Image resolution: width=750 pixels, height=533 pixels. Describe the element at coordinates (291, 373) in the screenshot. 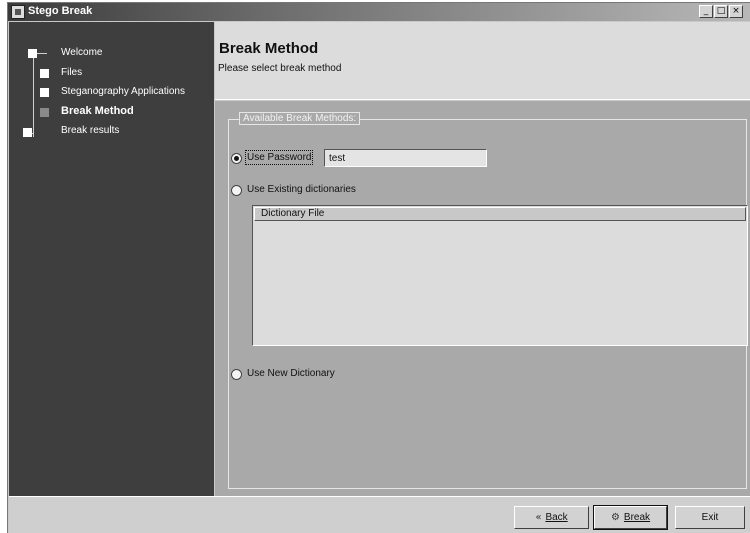

I see `use-new-dictionary-label: Use New Dictionary` at that location.